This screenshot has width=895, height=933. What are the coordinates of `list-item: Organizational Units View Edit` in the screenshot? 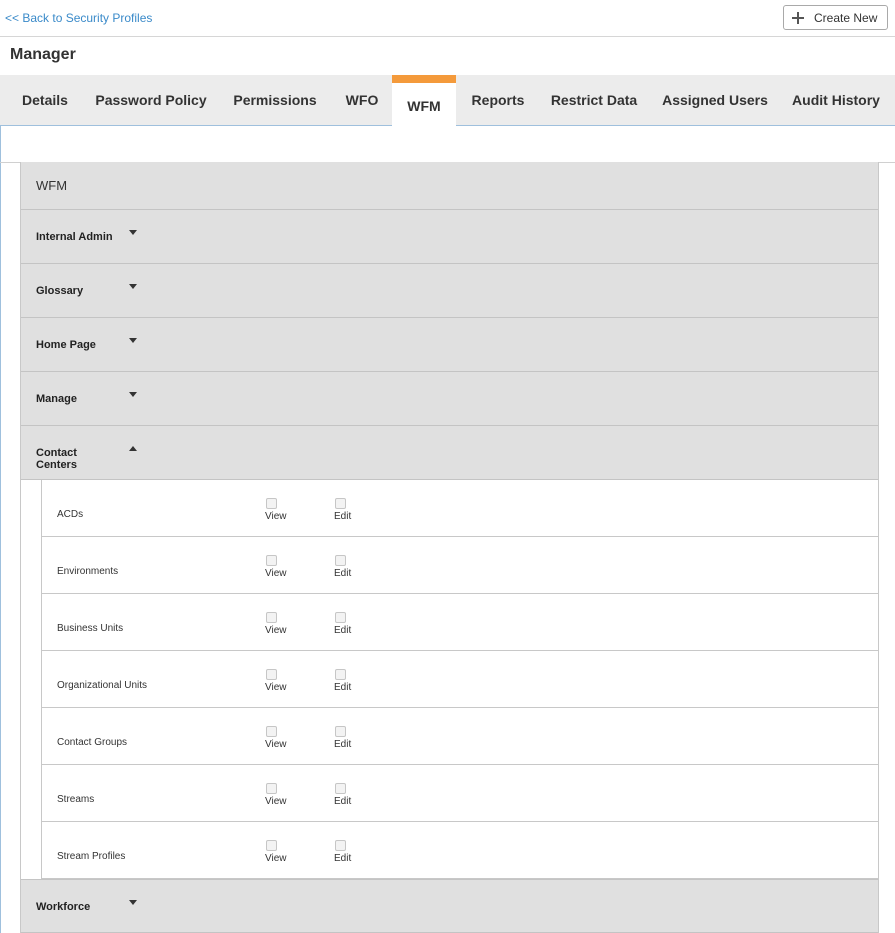 It's located at (460, 679).